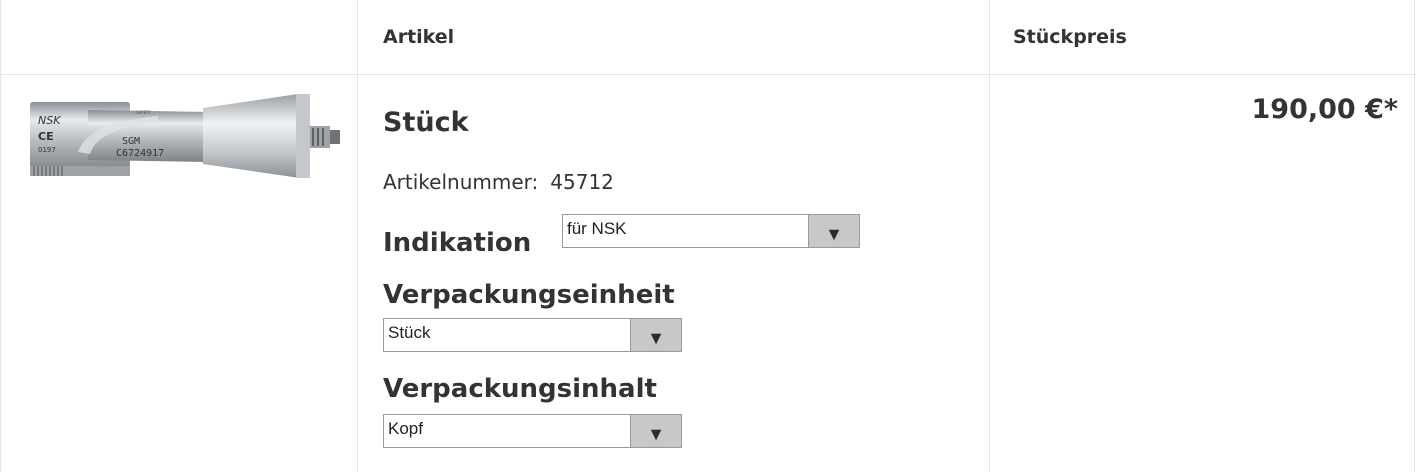 The width and height of the screenshot is (1416, 472). Describe the element at coordinates (520, 389) in the screenshot. I see `verpackungsinhalt-label: Verpackungsinhalt` at that location.